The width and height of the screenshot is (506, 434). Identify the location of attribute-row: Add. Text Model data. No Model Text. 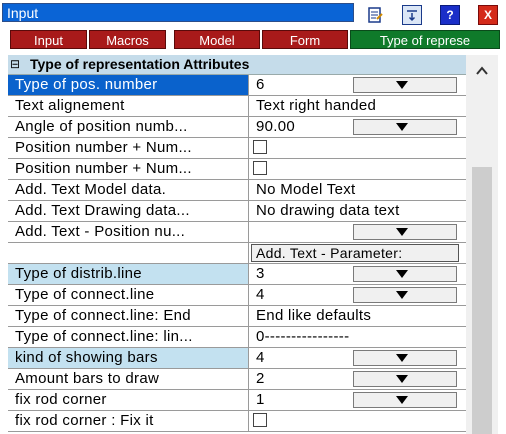
(237, 190).